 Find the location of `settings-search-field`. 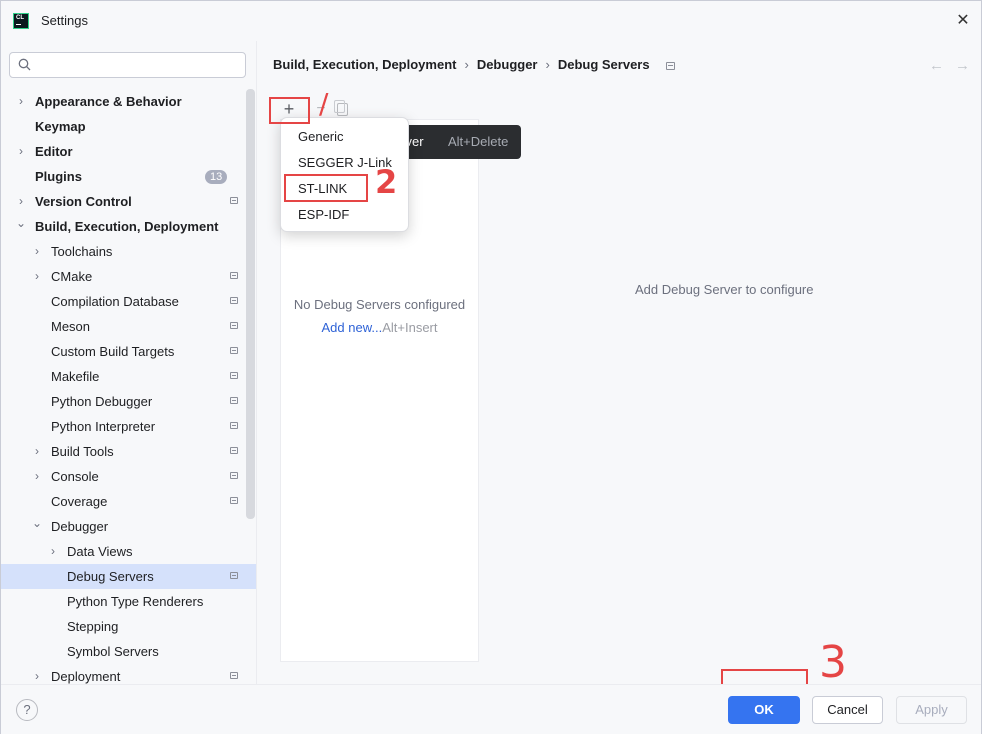

settings-search-field is located at coordinates (127, 65).